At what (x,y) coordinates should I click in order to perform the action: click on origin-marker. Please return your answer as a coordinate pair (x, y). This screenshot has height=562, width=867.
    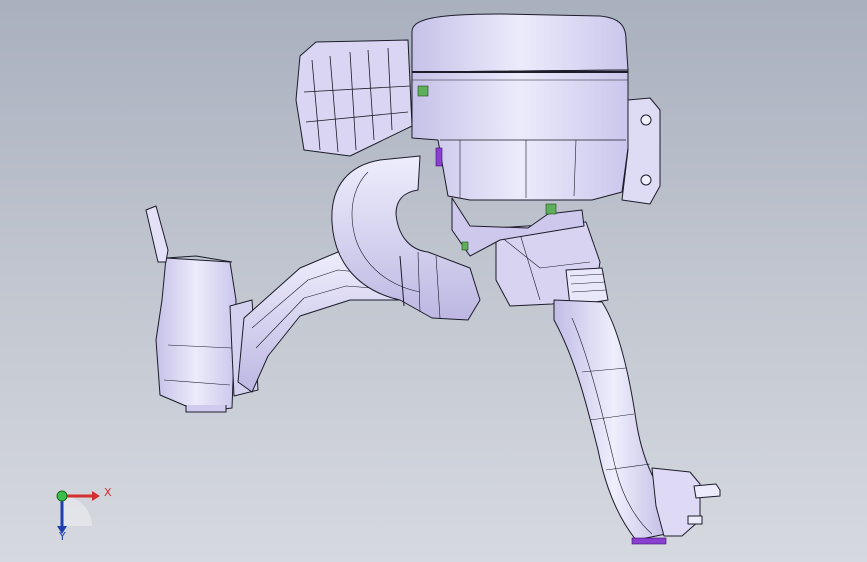
    Looking at the image, I should click on (62, 496).